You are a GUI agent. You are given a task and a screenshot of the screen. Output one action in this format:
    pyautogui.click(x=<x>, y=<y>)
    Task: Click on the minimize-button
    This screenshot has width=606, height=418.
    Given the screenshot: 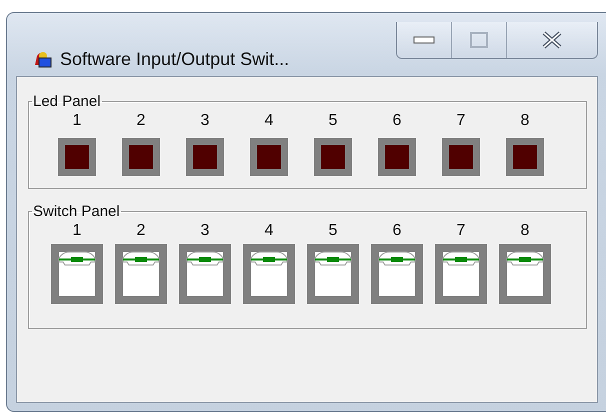 What is the action you would take?
    pyautogui.click(x=424, y=40)
    